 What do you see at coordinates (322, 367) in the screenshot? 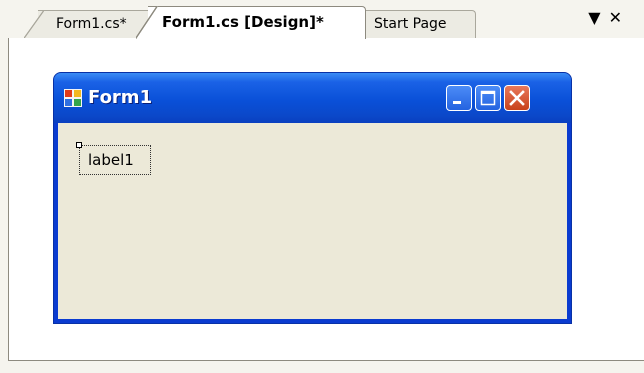
I see `bottom-border` at bounding box center [322, 367].